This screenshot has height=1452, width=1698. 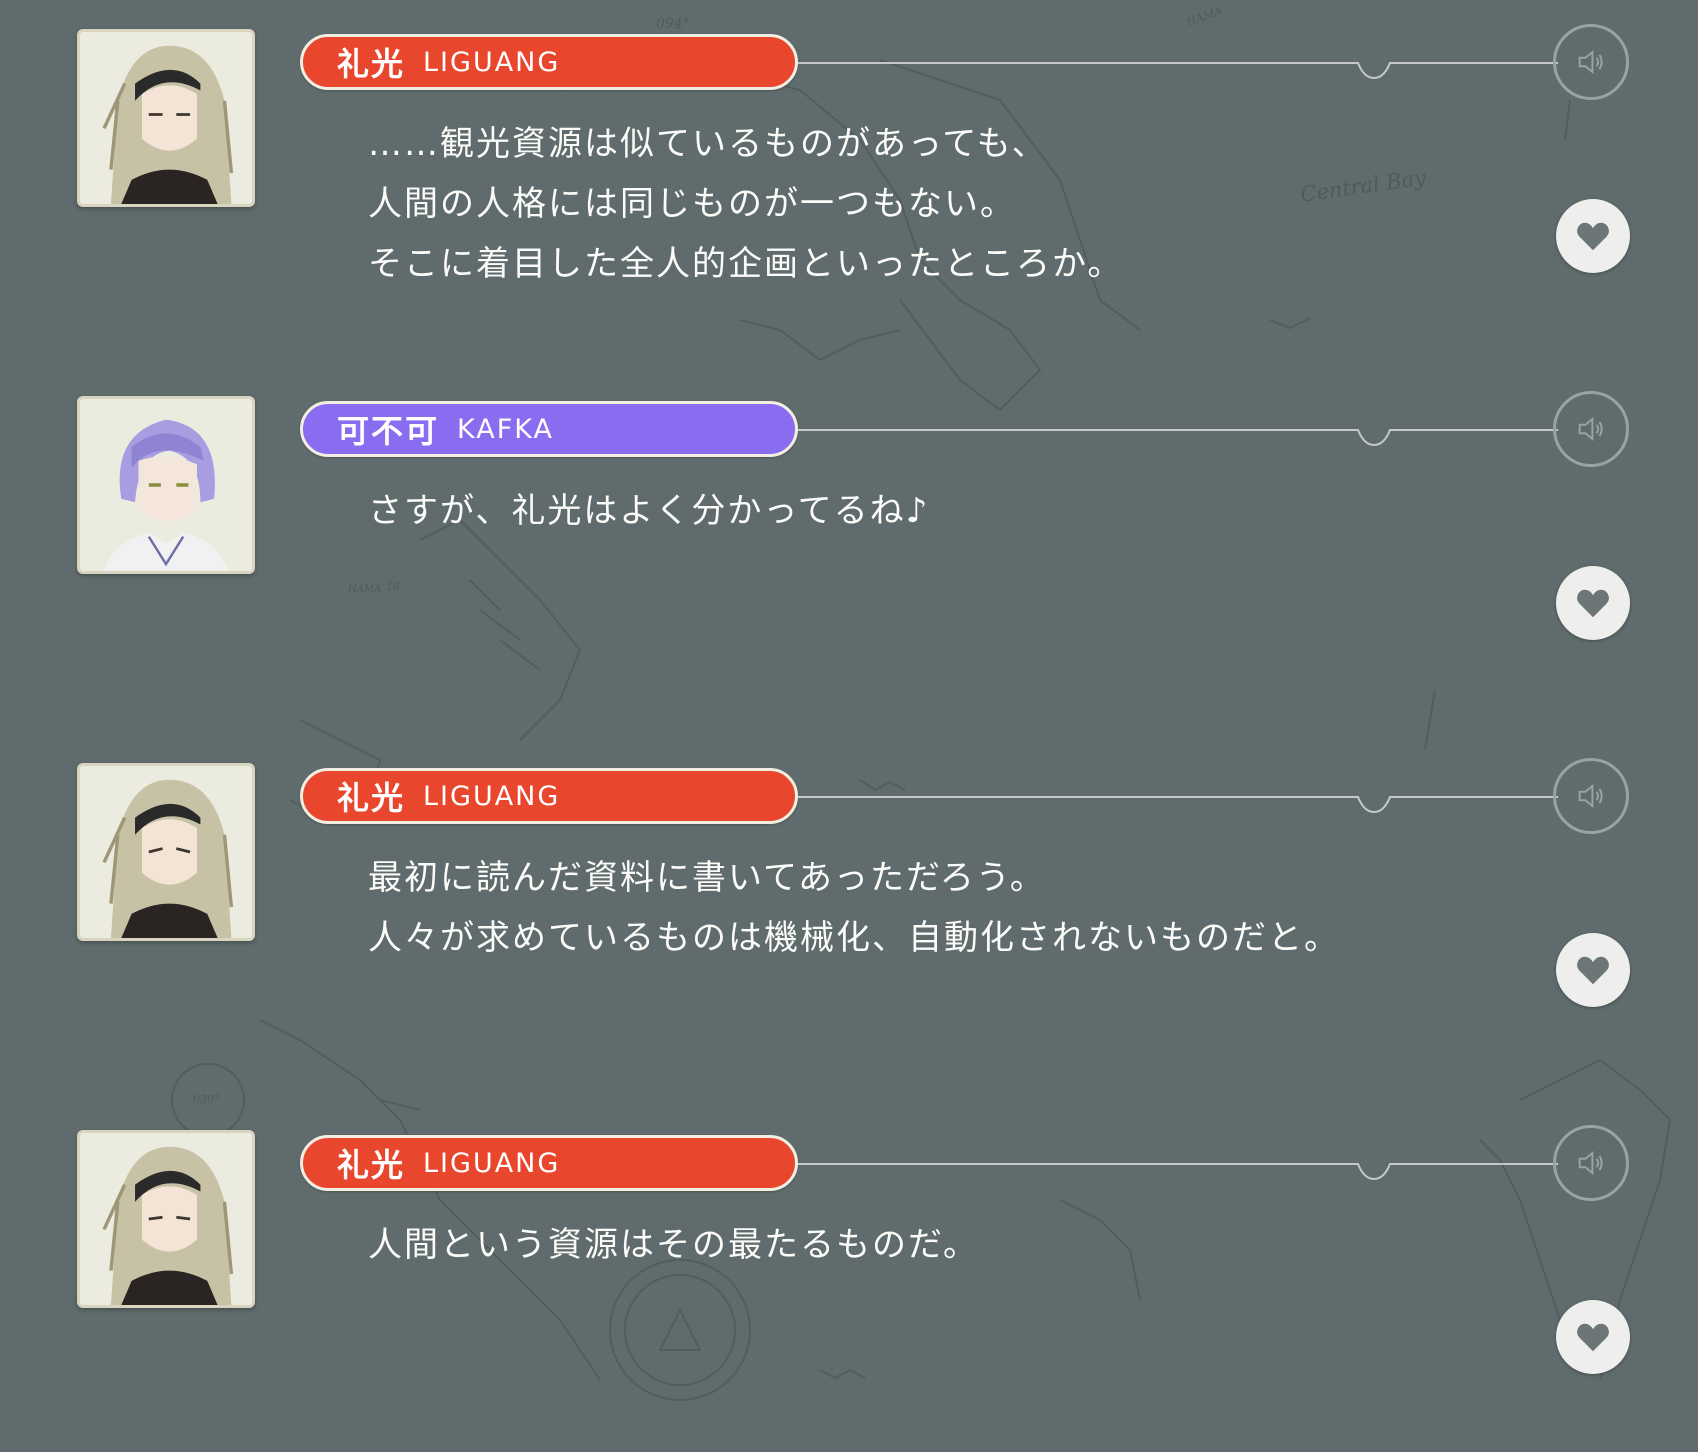 What do you see at coordinates (692, 204) in the screenshot?
I see `dialogue-line: 人間の人格には同じものが一つもない。` at bounding box center [692, 204].